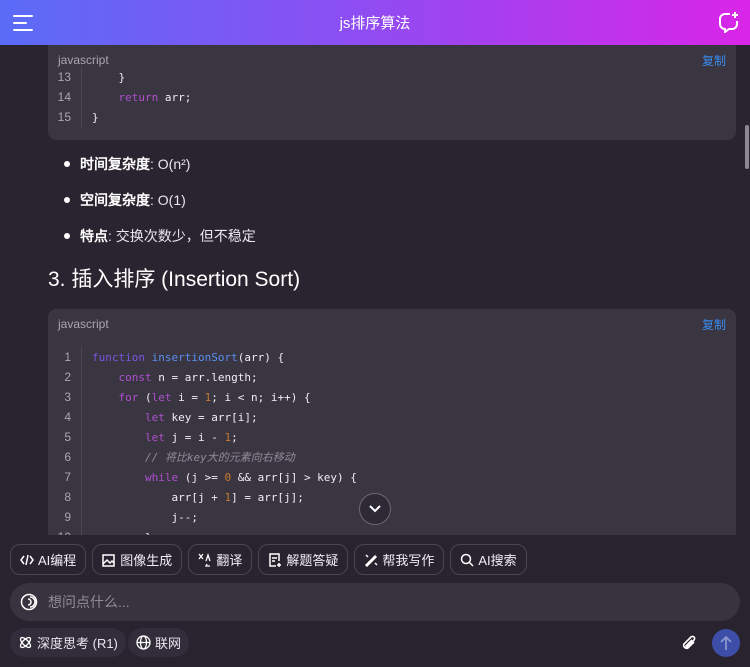  What do you see at coordinates (375, 509) in the screenshot?
I see `scroll-down-button` at bounding box center [375, 509].